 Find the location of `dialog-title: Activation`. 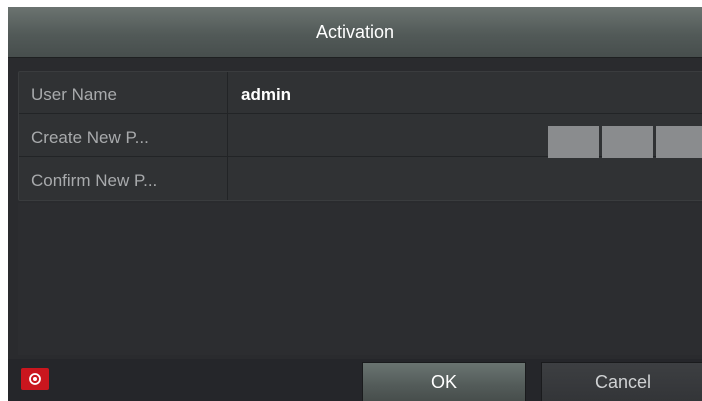

dialog-title: Activation is located at coordinates (355, 32).